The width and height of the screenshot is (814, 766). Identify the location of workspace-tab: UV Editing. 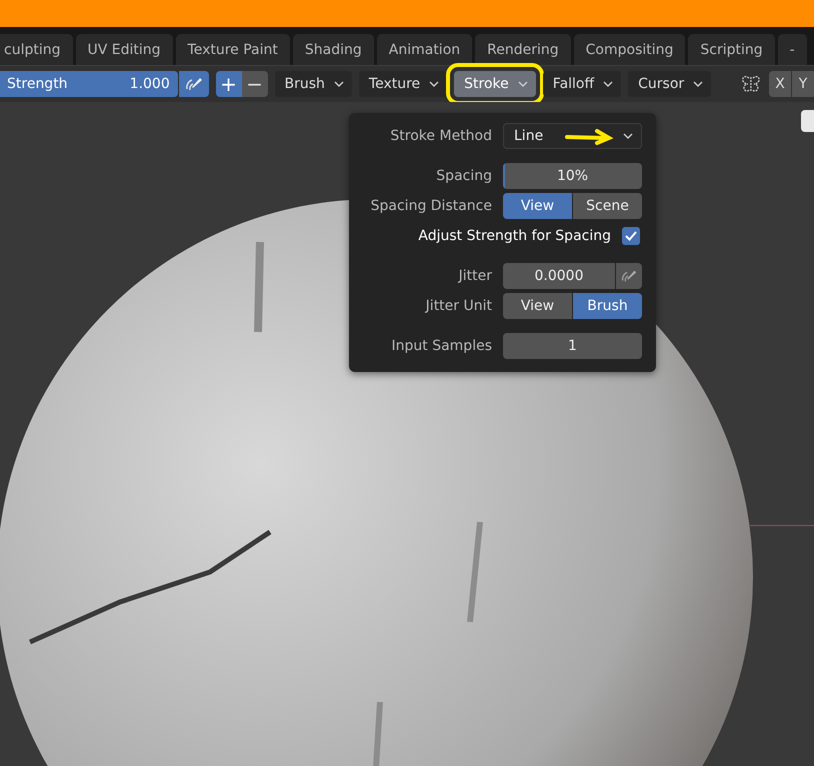
(124, 49).